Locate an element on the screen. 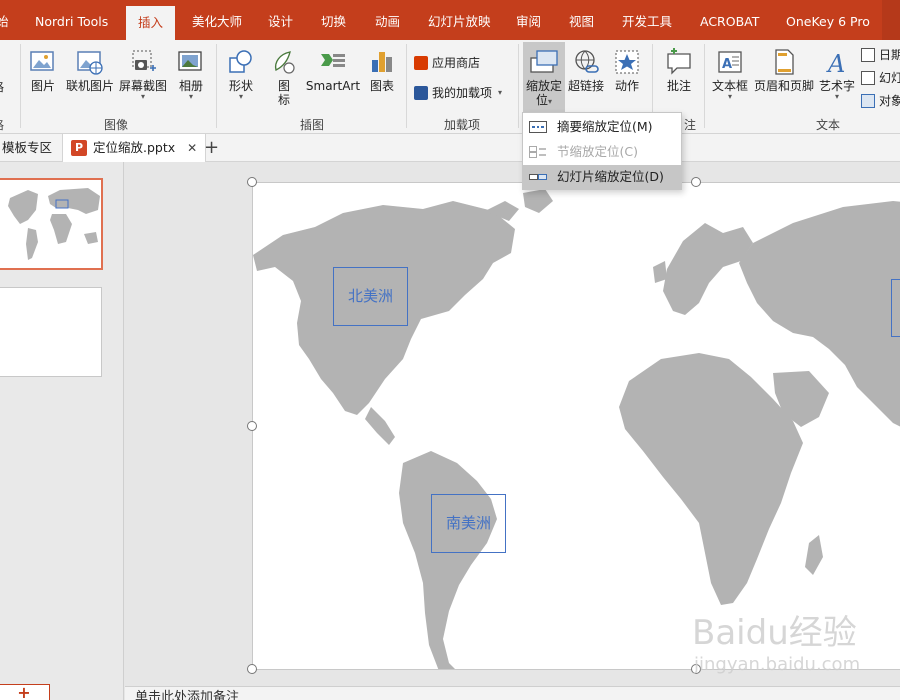 The width and height of the screenshot is (900, 700). partial-left-group-label: 格 is located at coordinates (2, 124).